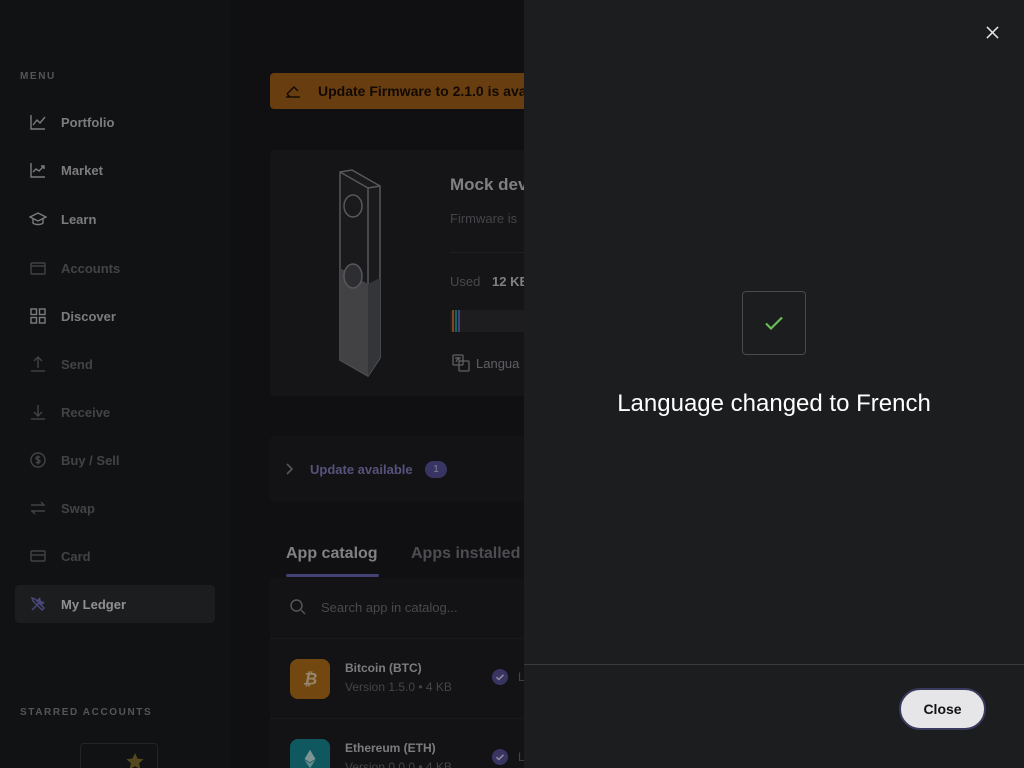  Describe the element at coordinates (774, 664) in the screenshot. I see `footer-divider` at that location.